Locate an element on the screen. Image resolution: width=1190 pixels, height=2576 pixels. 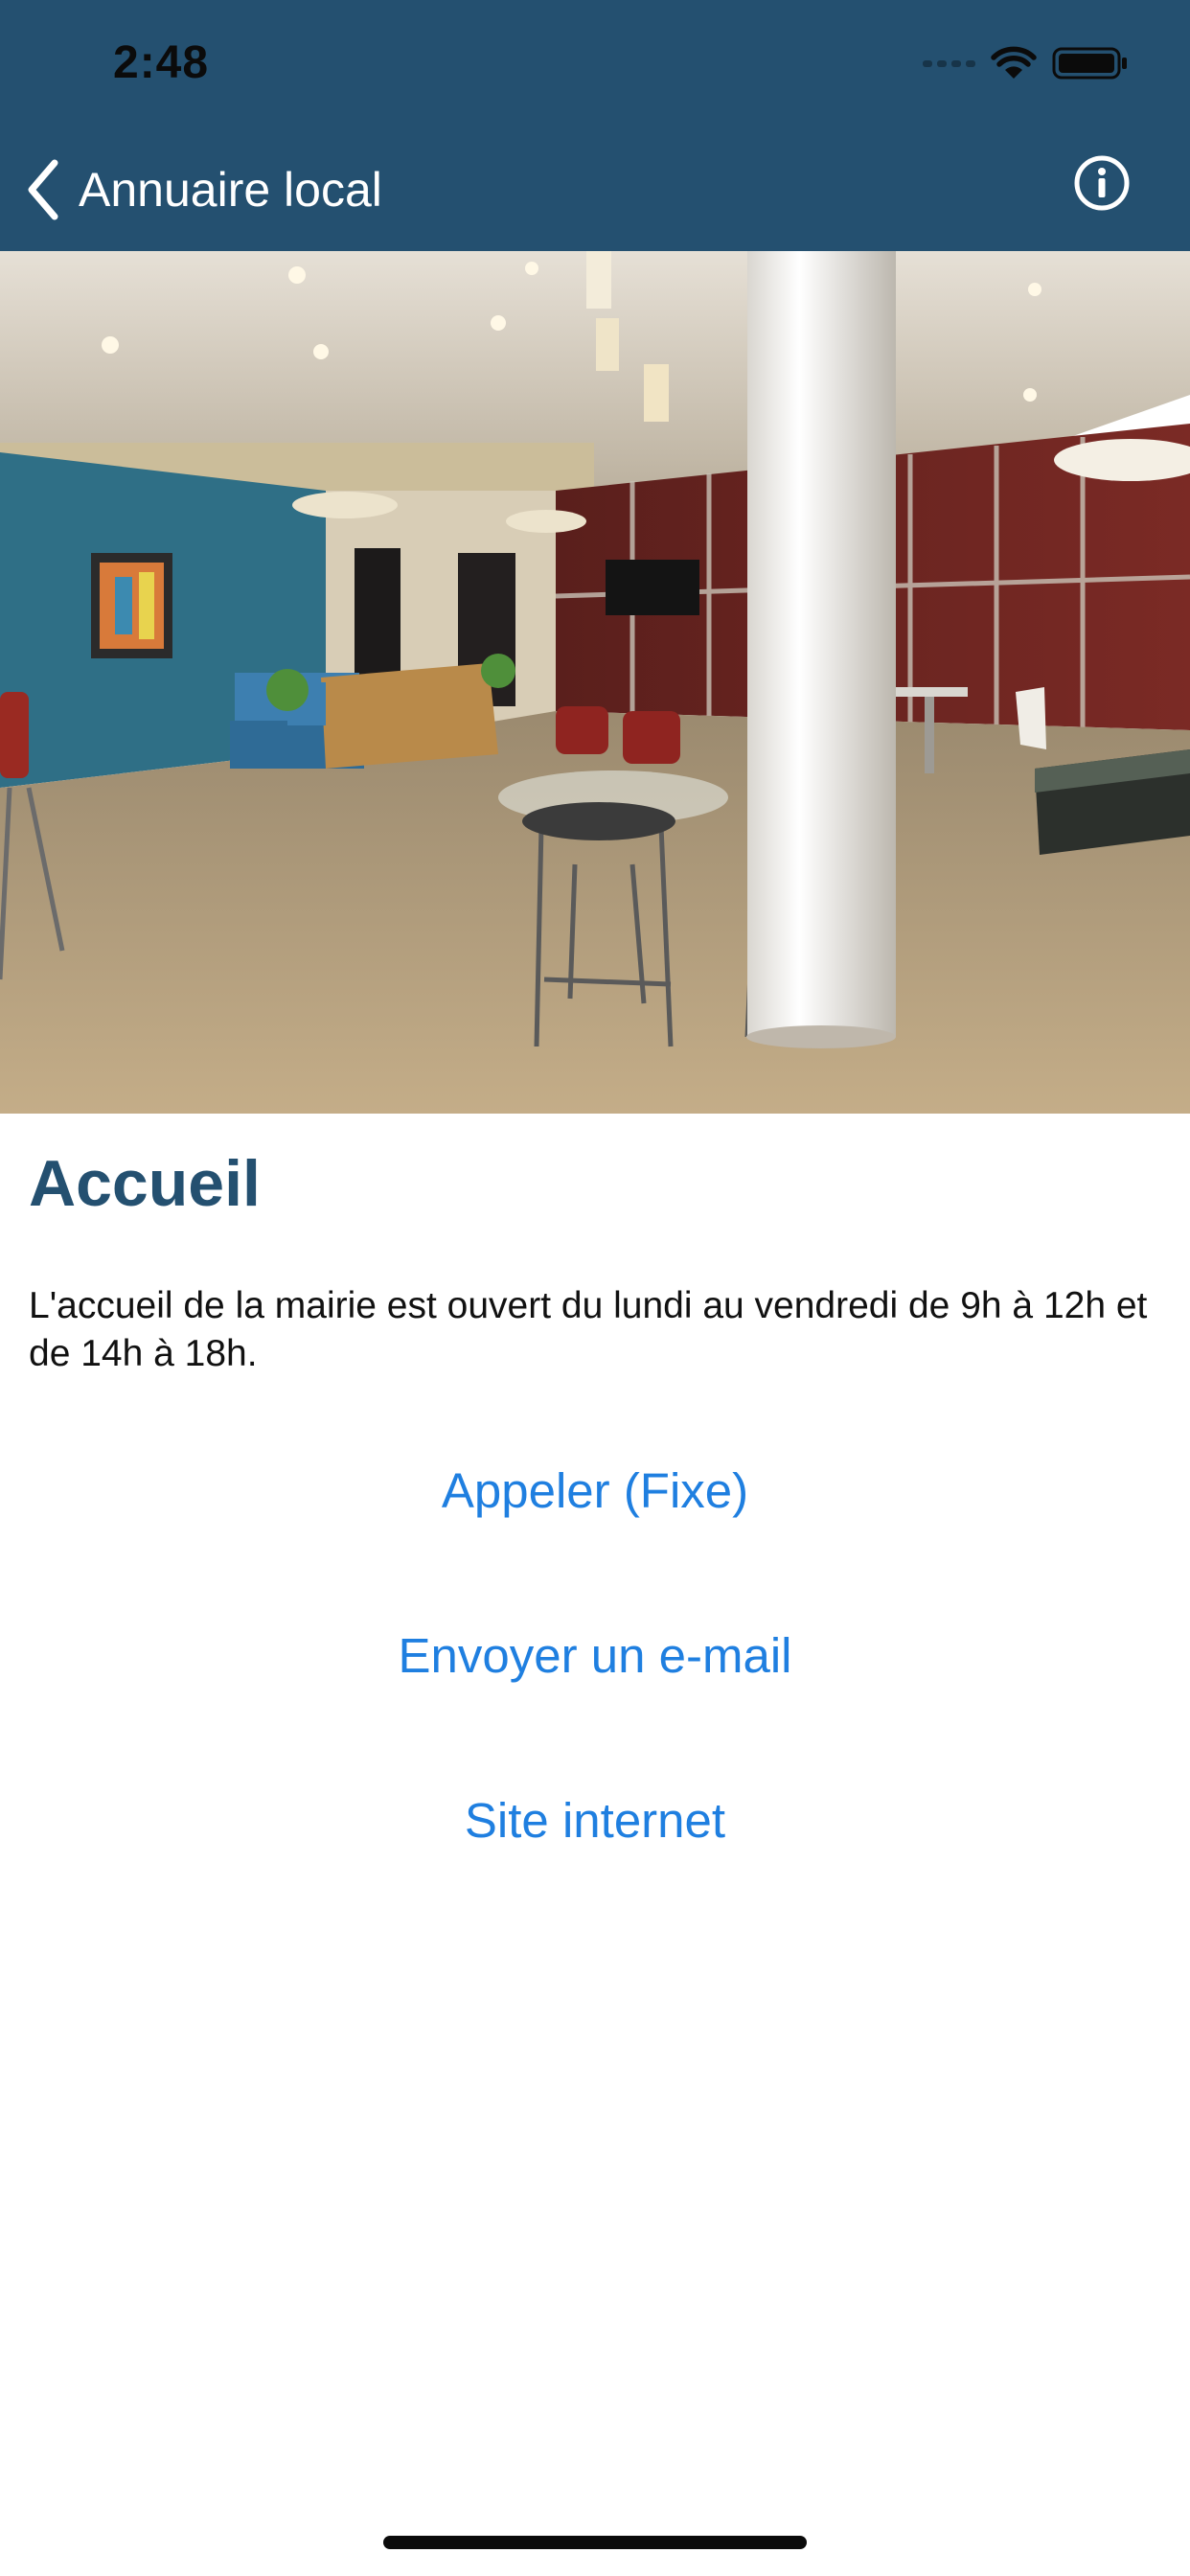
send-email-button: Envoyer un e-mail is located at coordinates (595, 1655).